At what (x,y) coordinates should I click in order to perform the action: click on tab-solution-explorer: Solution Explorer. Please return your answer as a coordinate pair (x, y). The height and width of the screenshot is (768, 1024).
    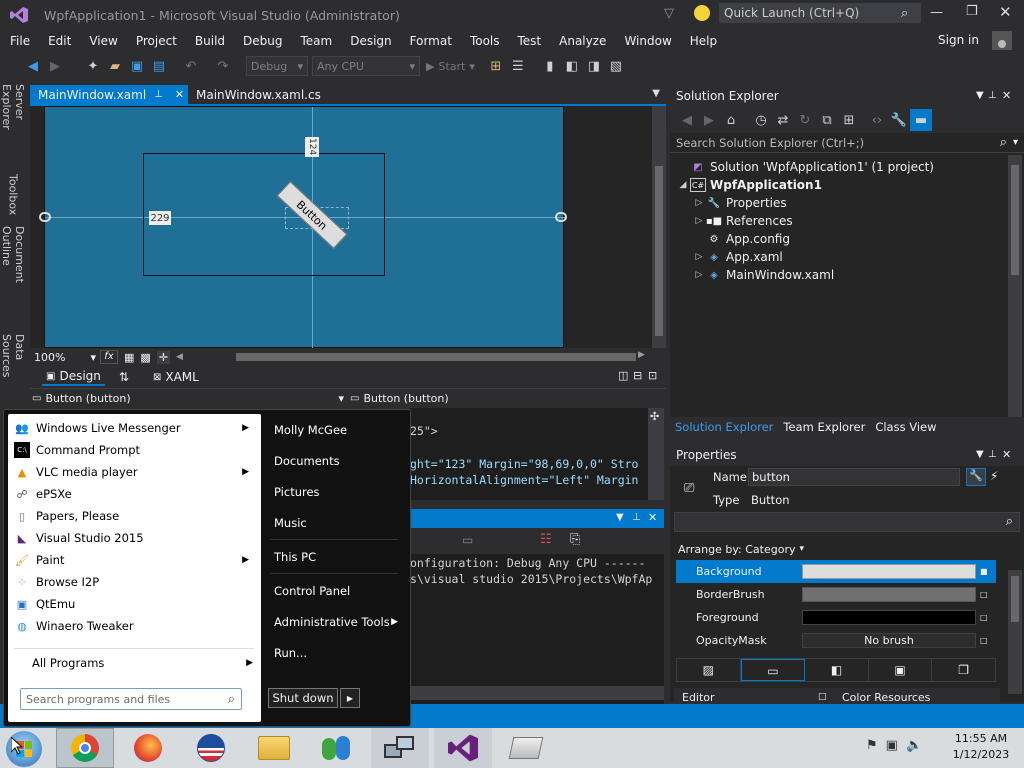
    Looking at the image, I should click on (724, 427).